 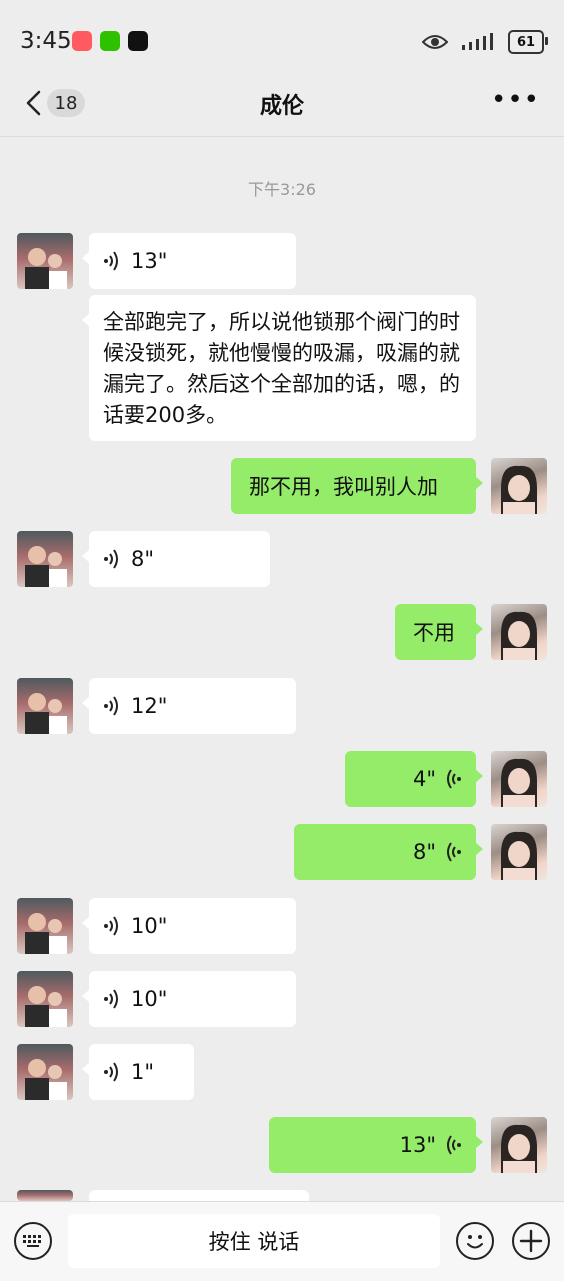 What do you see at coordinates (477, 41) in the screenshot?
I see `signal-icon` at bounding box center [477, 41].